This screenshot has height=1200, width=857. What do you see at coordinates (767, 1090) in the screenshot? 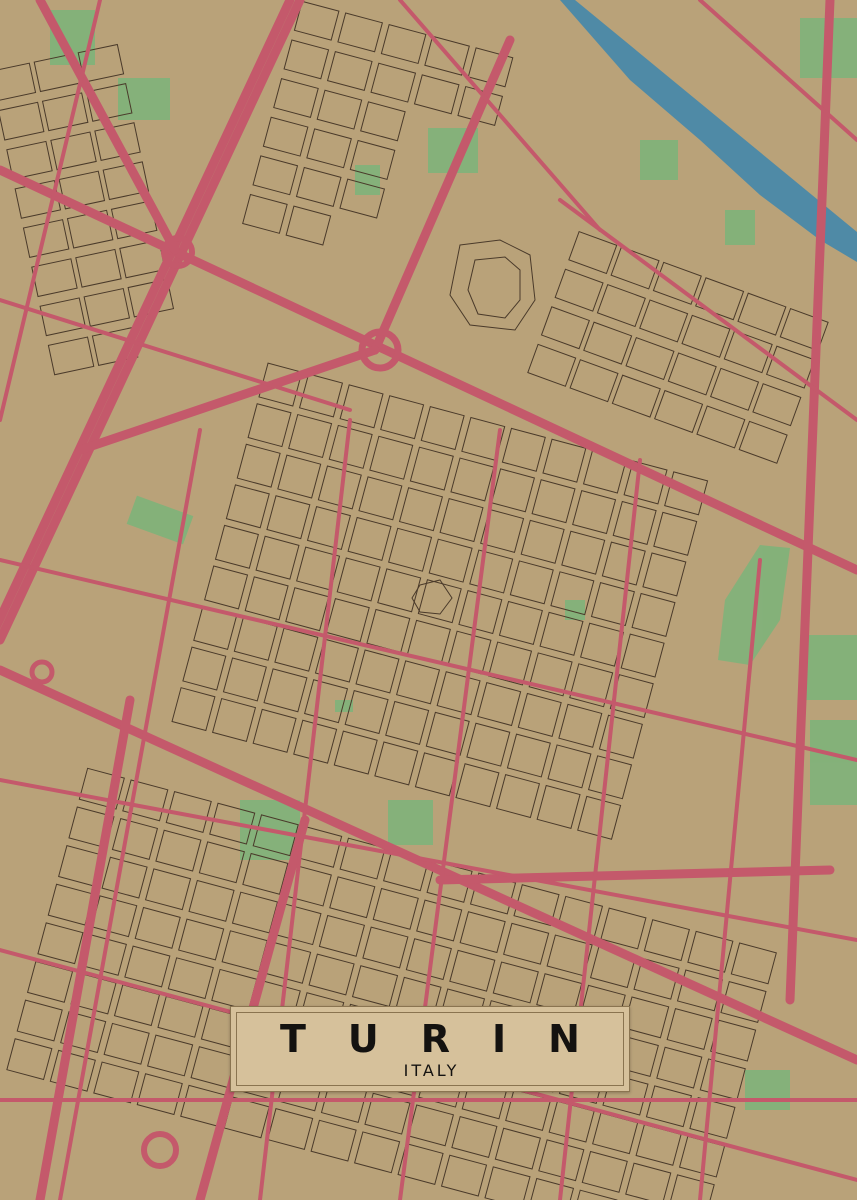
I see `park-south-east` at bounding box center [767, 1090].